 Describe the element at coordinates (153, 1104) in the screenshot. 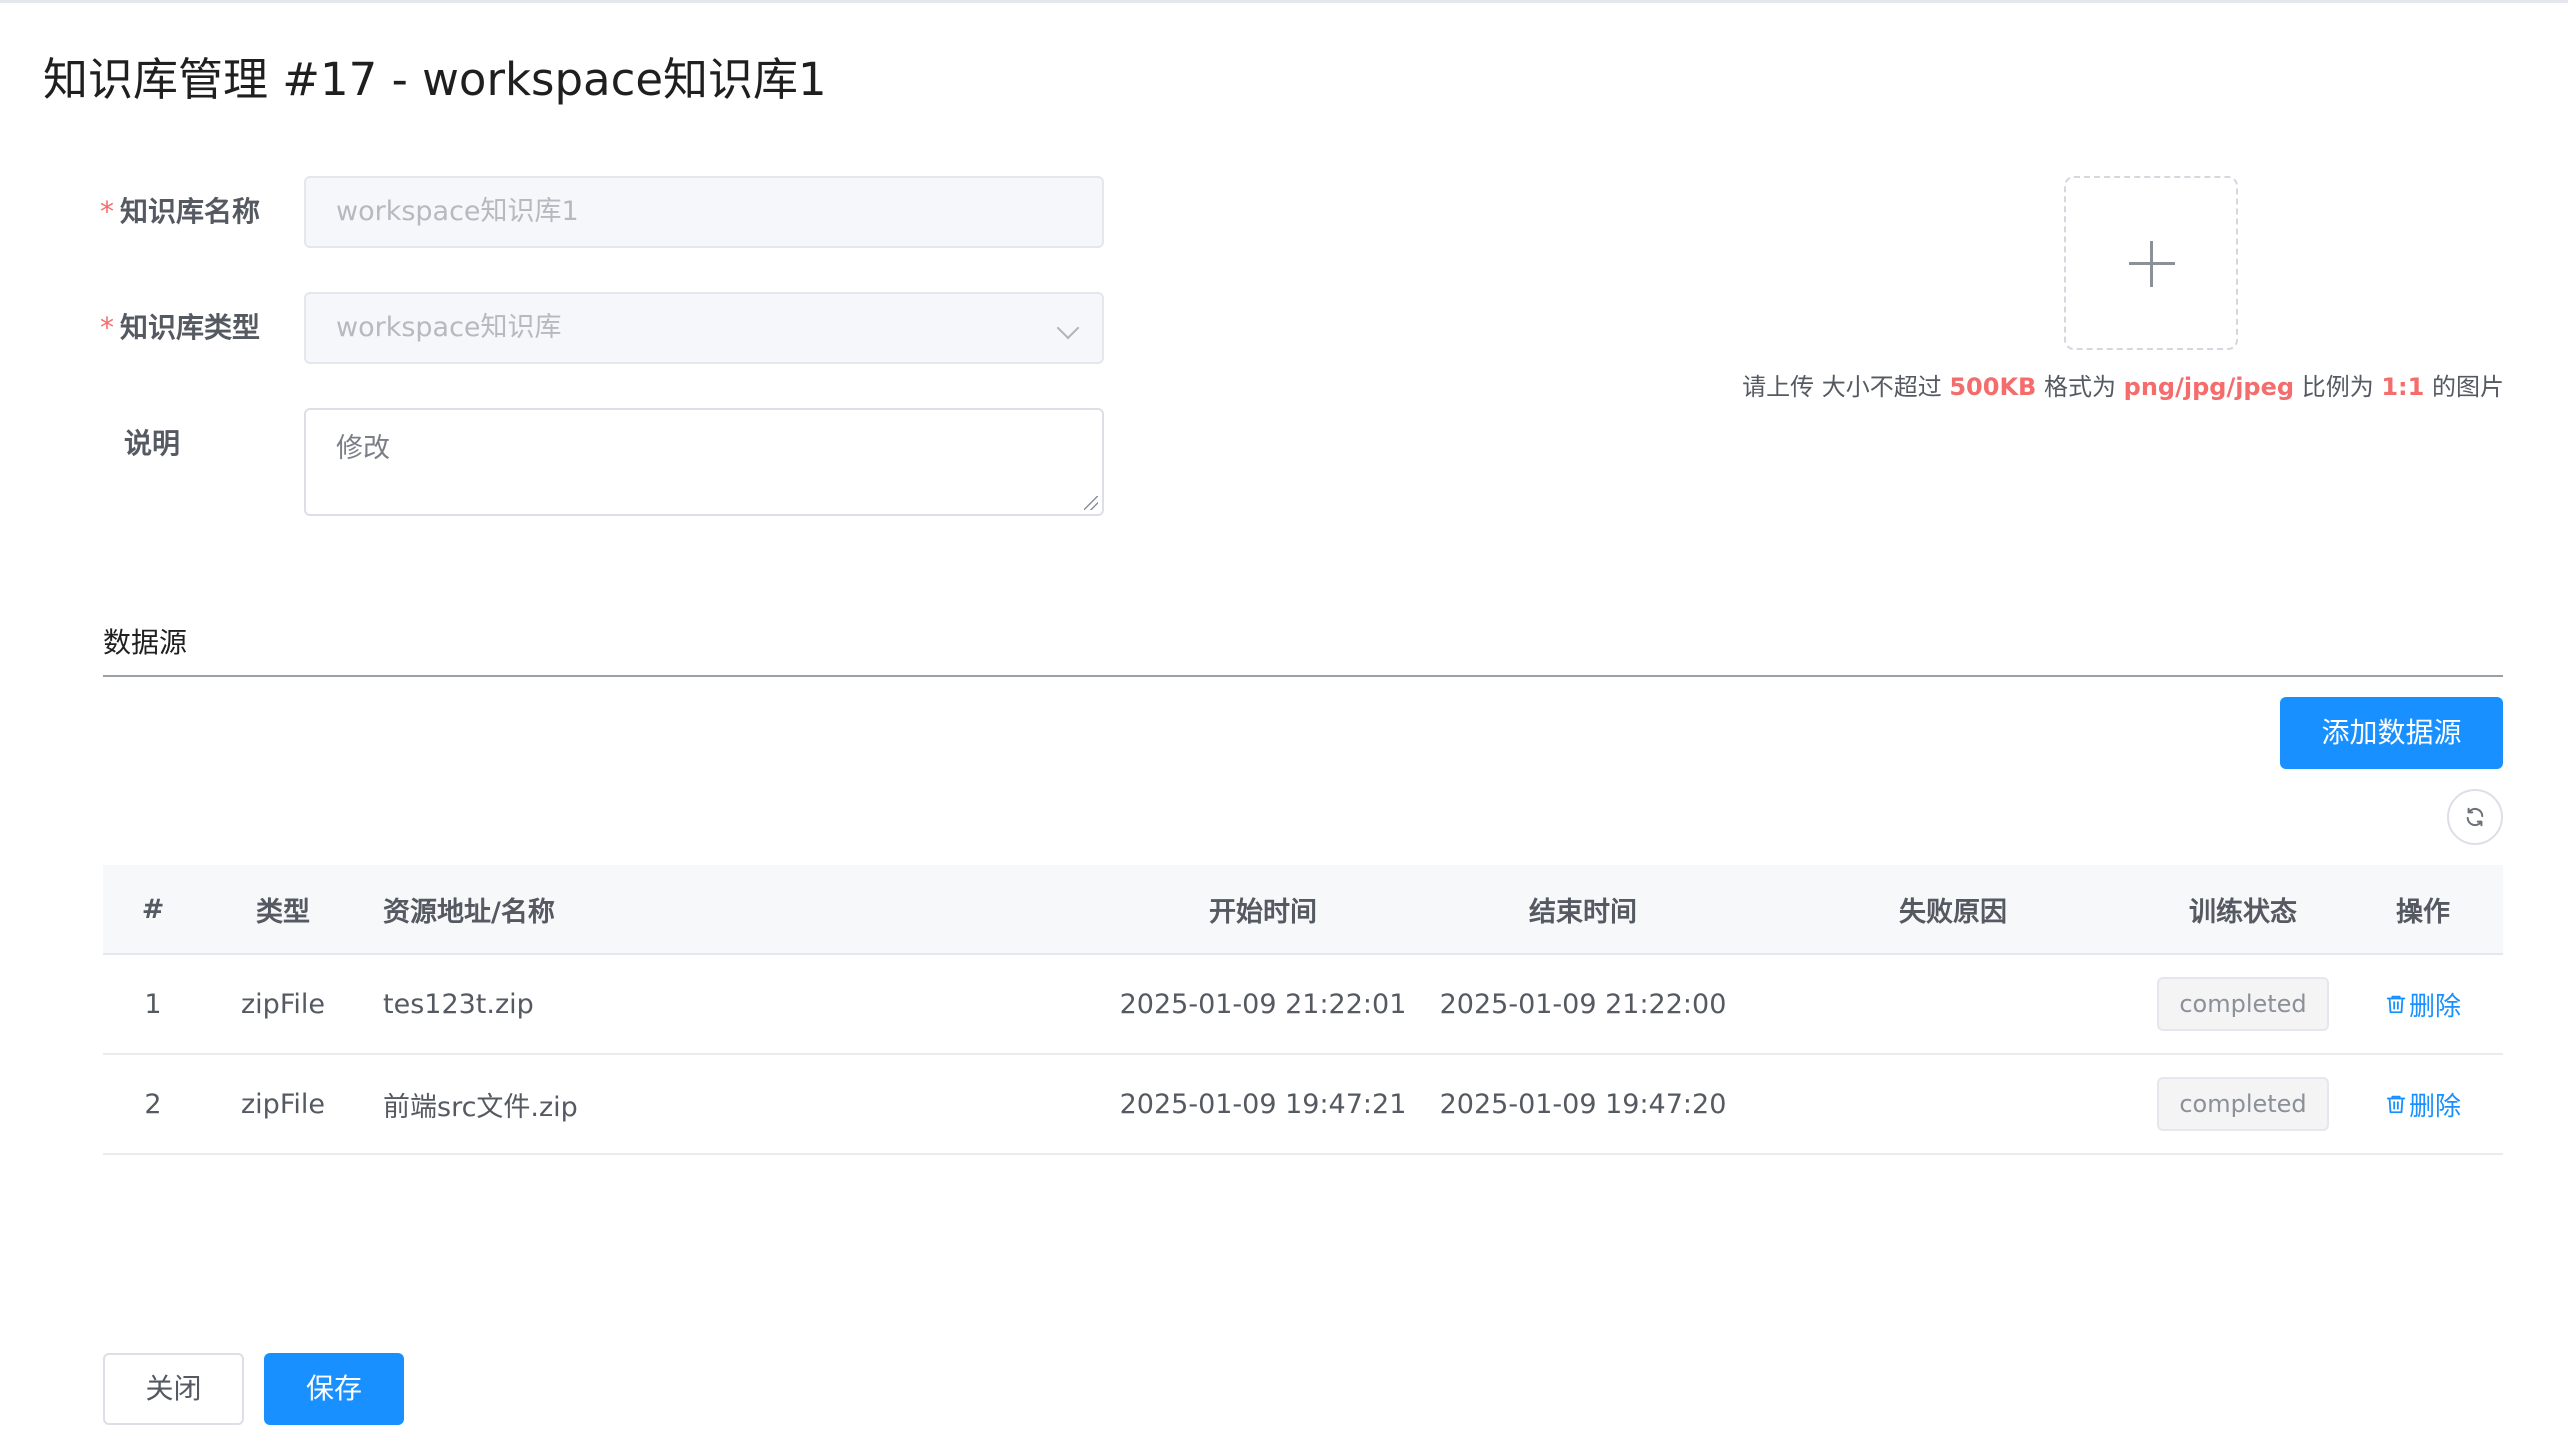

I see `row-index: 2` at that location.